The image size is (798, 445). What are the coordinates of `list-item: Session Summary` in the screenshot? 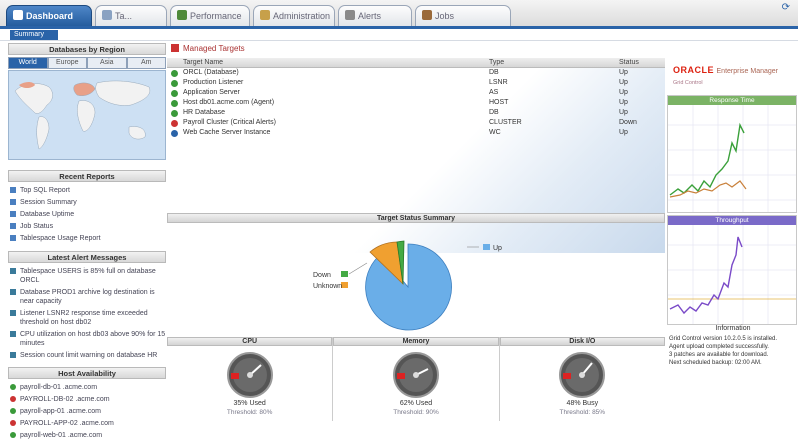 It's located at (88, 202).